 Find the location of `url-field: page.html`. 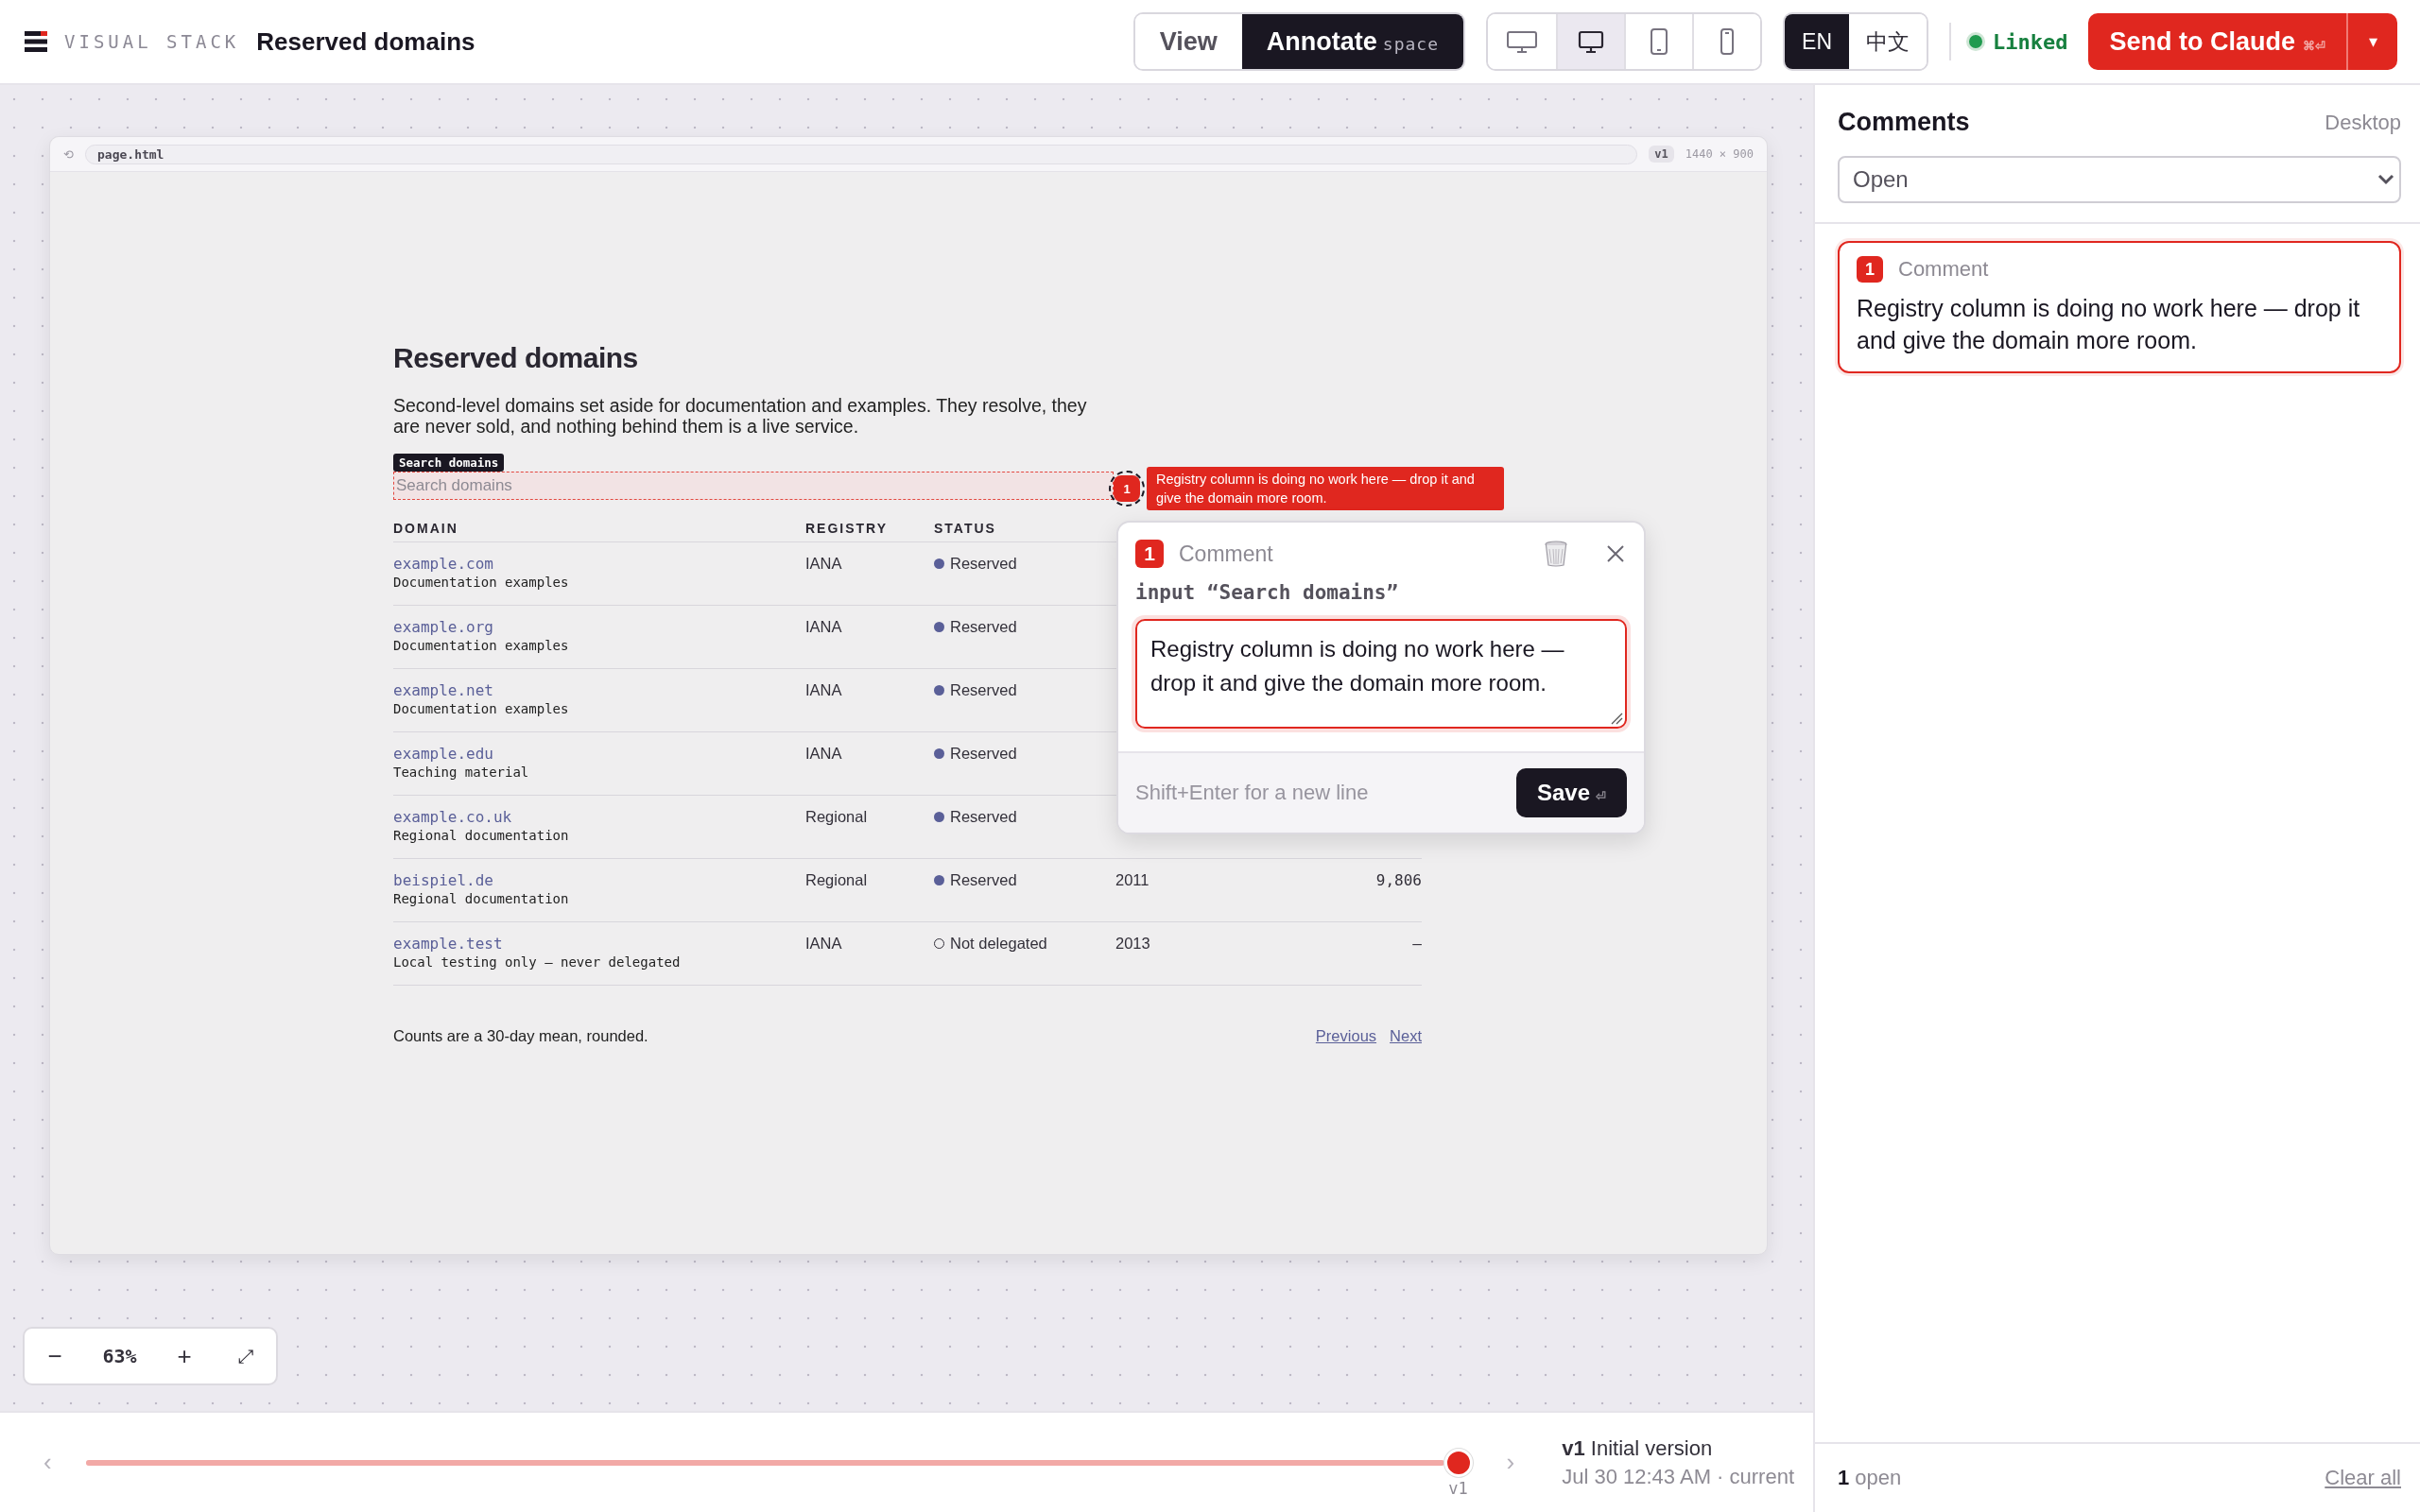

url-field: page.html is located at coordinates (861, 154).